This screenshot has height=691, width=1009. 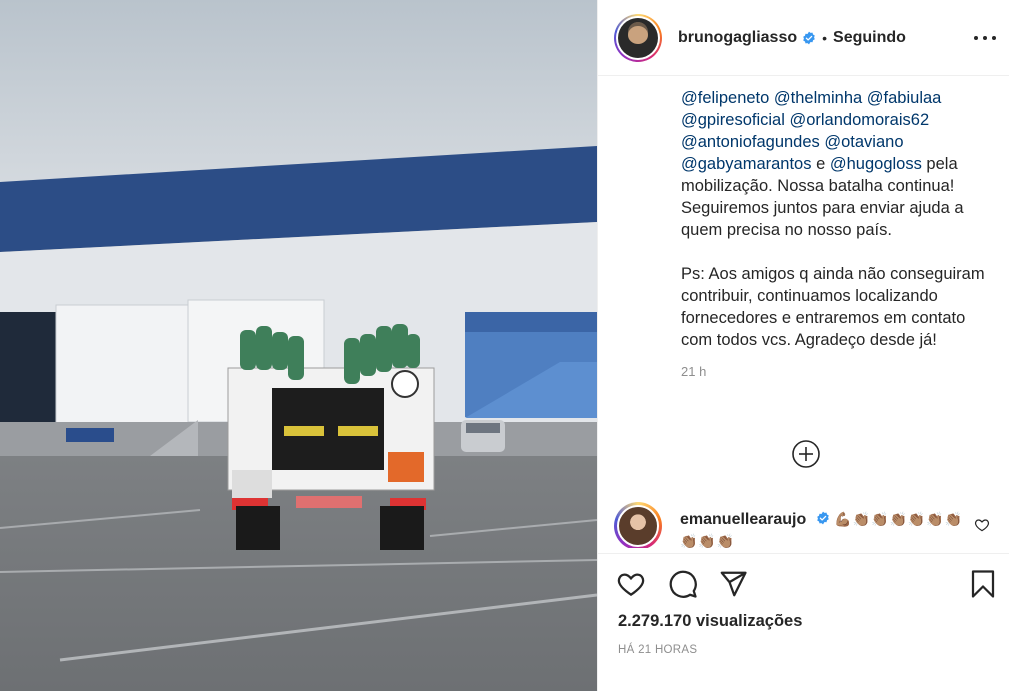 What do you see at coordinates (939, 164) in the screenshot?
I see `caption-text: pela` at bounding box center [939, 164].